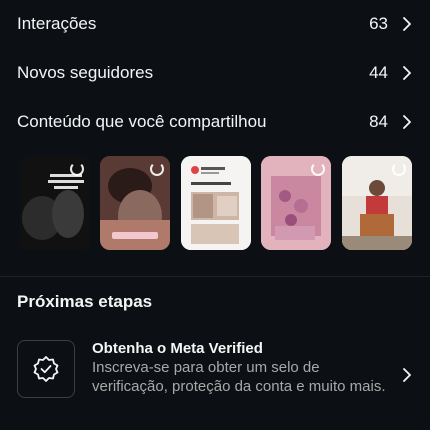 This screenshot has width=430, height=430. Describe the element at coordinates (215, 24) in the screenshot. I see `stat-row-interactions: Interações 63` at that location.